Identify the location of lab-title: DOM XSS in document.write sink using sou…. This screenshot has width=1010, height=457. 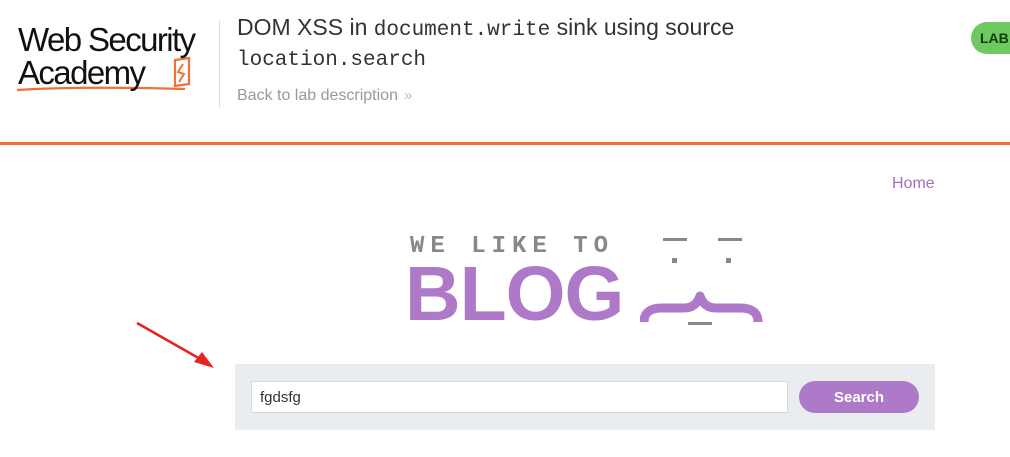
(577, 44).